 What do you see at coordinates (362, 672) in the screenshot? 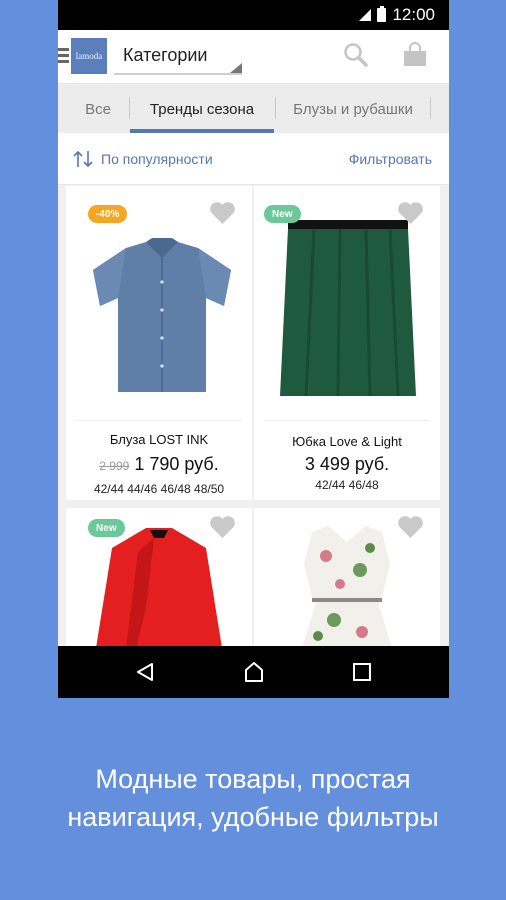
I see `recent-apps-icon` at bounding box center [362, 672].